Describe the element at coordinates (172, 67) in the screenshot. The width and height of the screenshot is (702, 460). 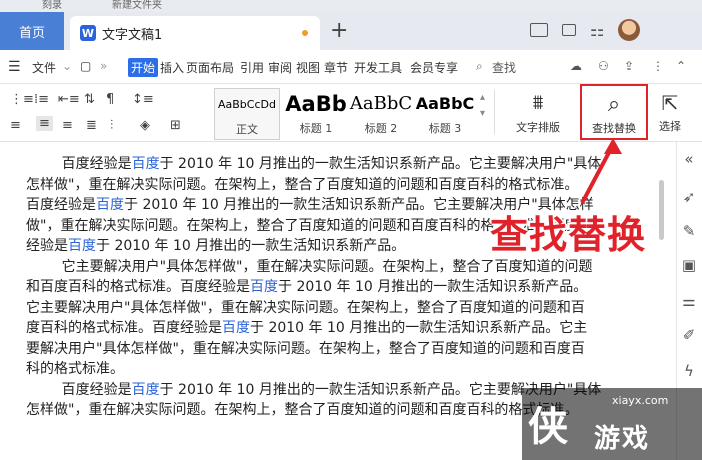
I see `menu-item-insert: 插入` at that location.